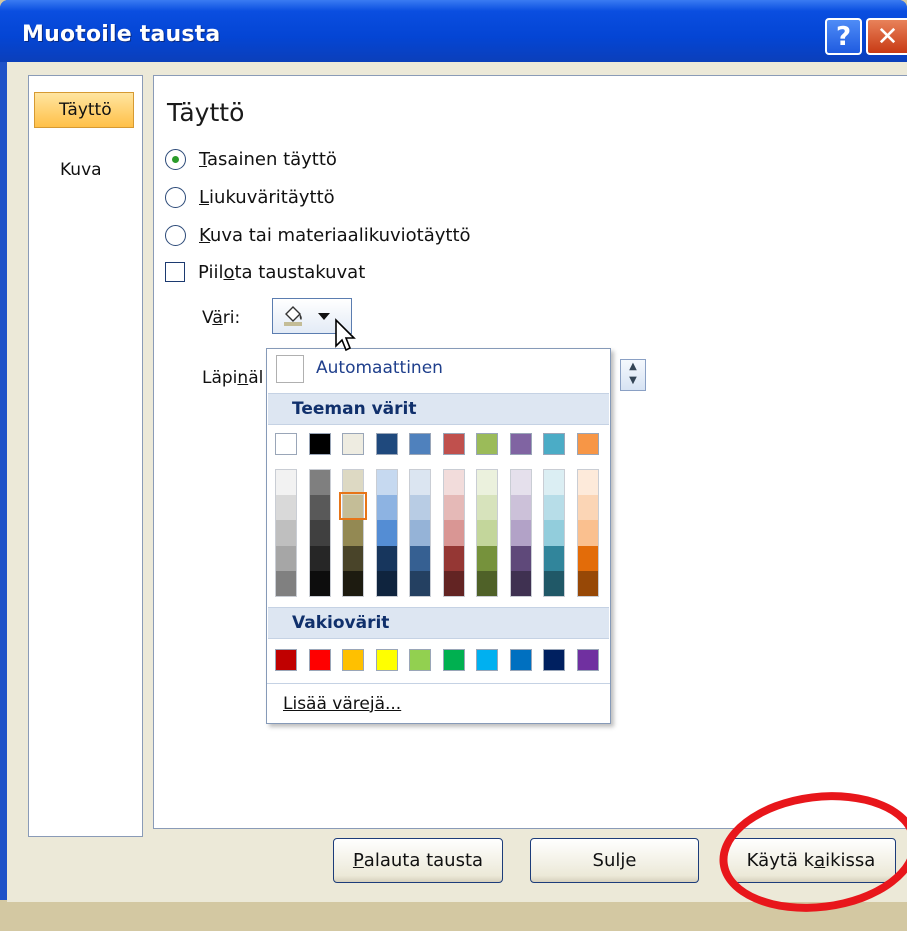 Image resolution: width=907 pixels, height=931 pixels. Describe the element at coordinates (265, 272) in the screenshot. I see `hide-background-option: Piilota taustakuvat` at that location.